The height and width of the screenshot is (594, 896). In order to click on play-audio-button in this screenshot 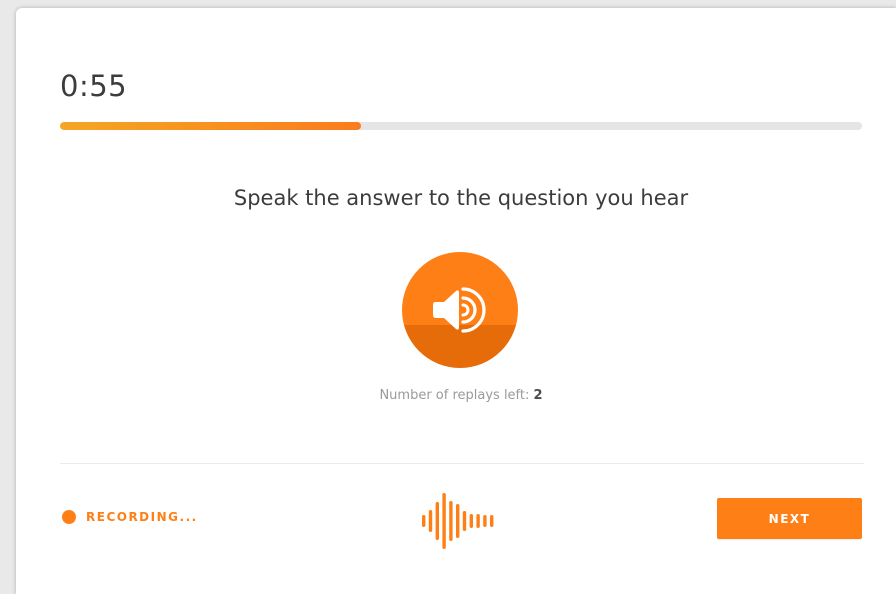, I will do `click(460, 310)`.